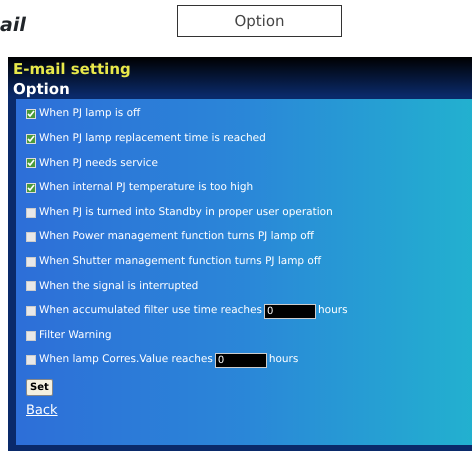  Describe the element at coordinates (146, 188) in the screenshot. I see `option-label: When internal PJ temperature is too high` at that location.